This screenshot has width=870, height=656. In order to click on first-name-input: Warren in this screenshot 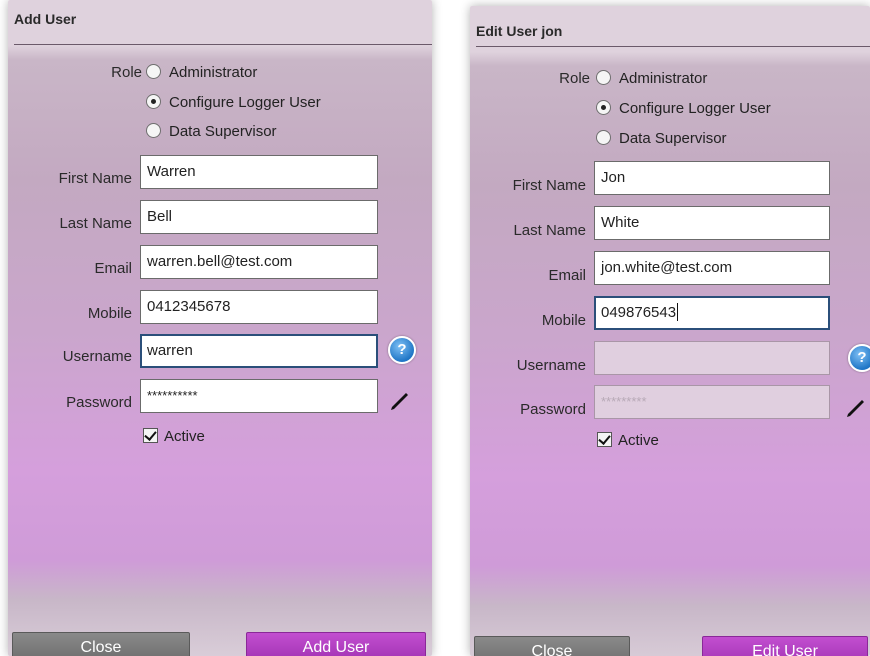, I will do `click(259, 172)`.